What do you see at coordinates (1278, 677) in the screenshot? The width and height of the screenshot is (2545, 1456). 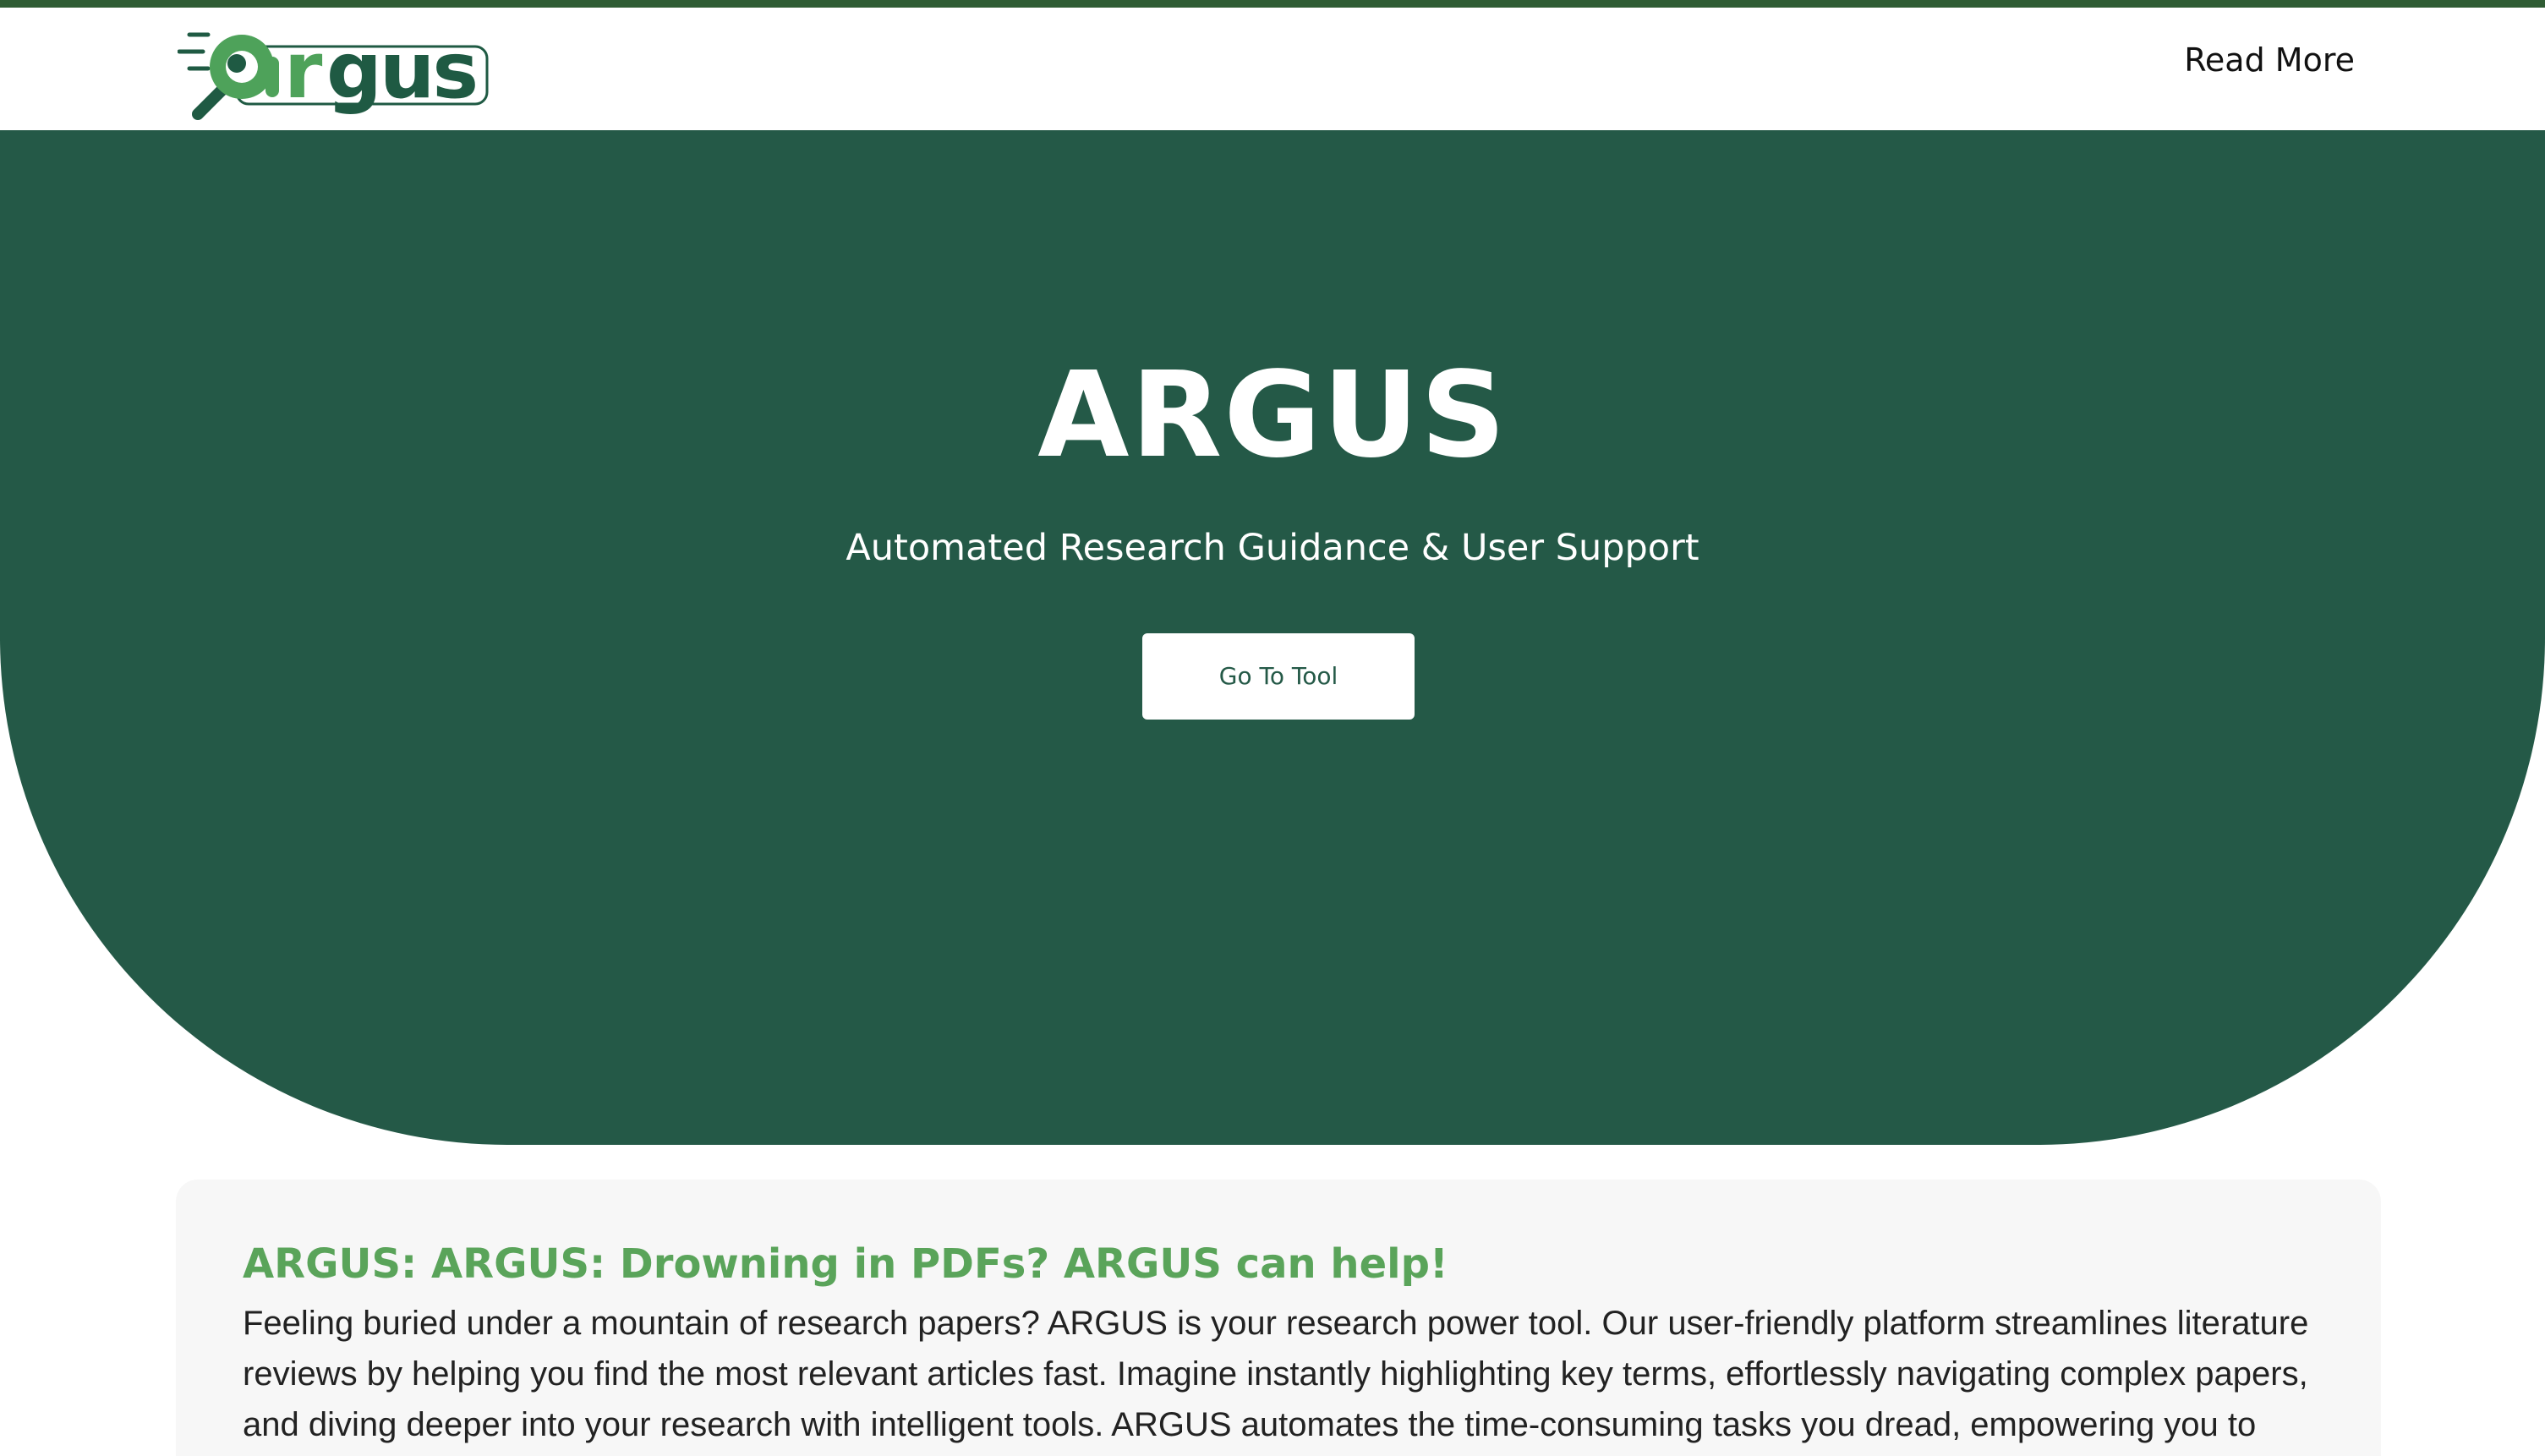 I see `go-to-tool-button: Go To Tool` at bounding box center [1278, 677].